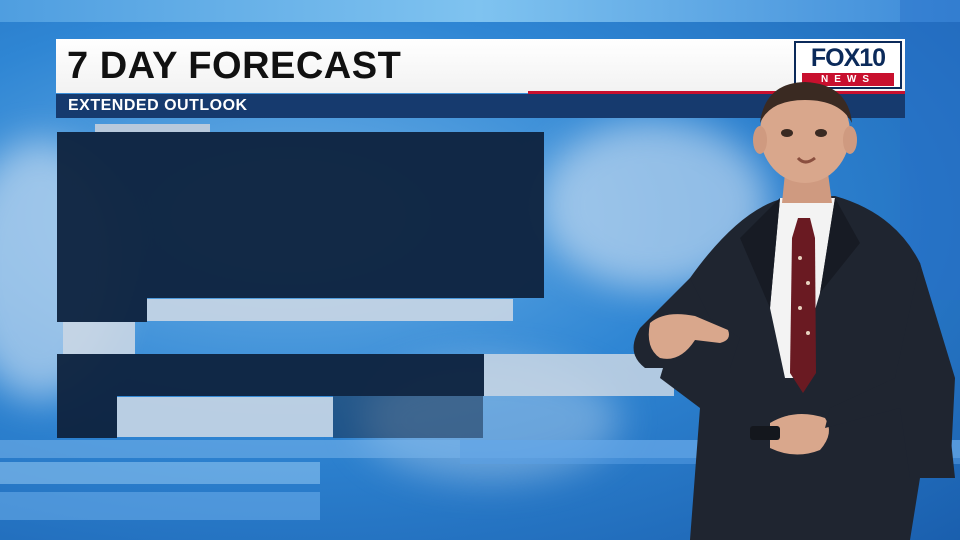  What do you see at coordinates (158, 105) in the screenshot?
I see `page-subtitle: EXTENDED OUTLOOK` at bounding box center [158, 105].